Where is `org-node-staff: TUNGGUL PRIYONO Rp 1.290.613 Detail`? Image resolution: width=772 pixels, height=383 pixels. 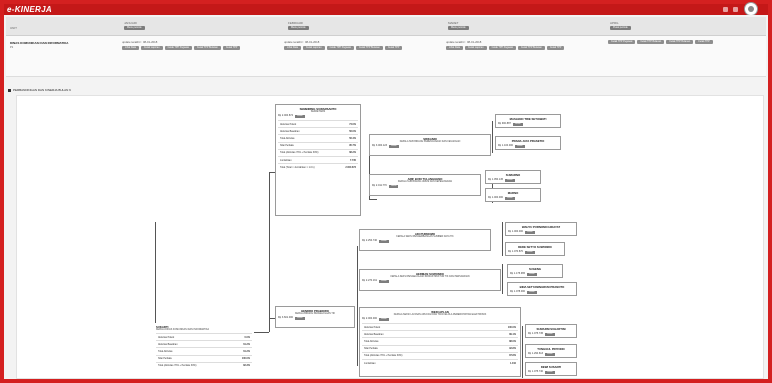
org-node-staff: TUNGGUL PRIYONO Rp 1.290.613 Detail is located at coordinates (551, 351).